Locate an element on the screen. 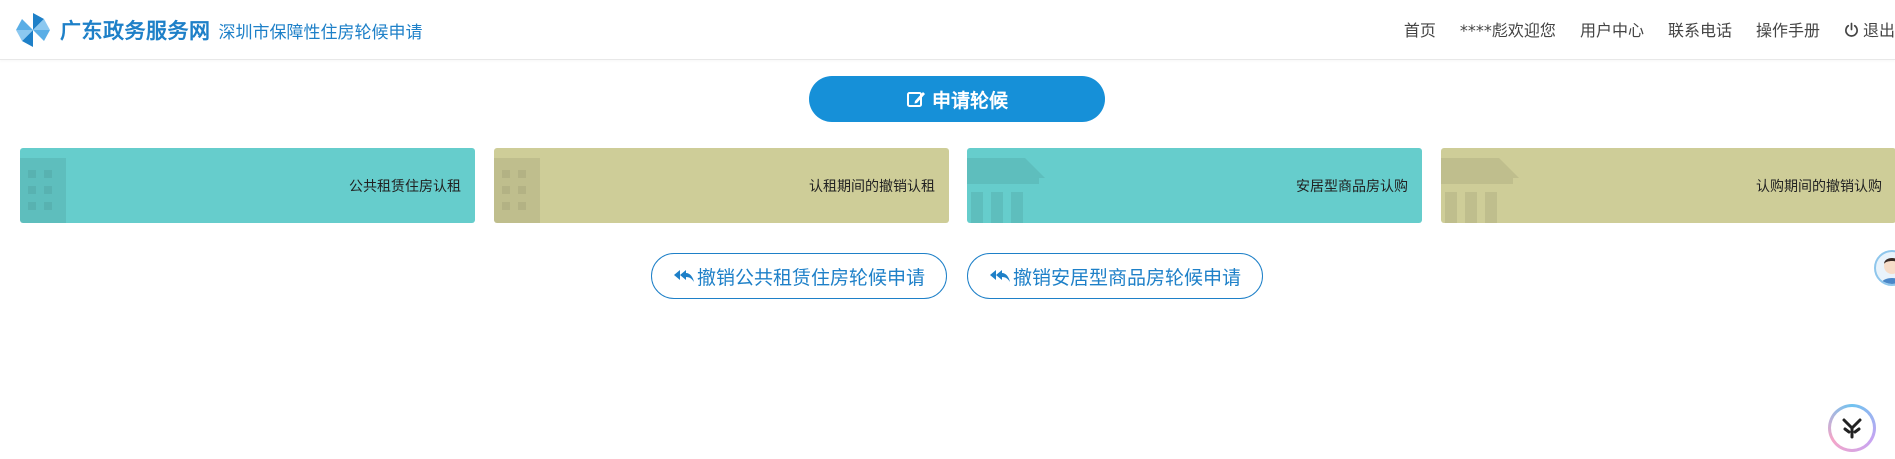  card-revoke-rental-subscribe: 认租期间的撤销认租 is located at coordinates (721, 185).